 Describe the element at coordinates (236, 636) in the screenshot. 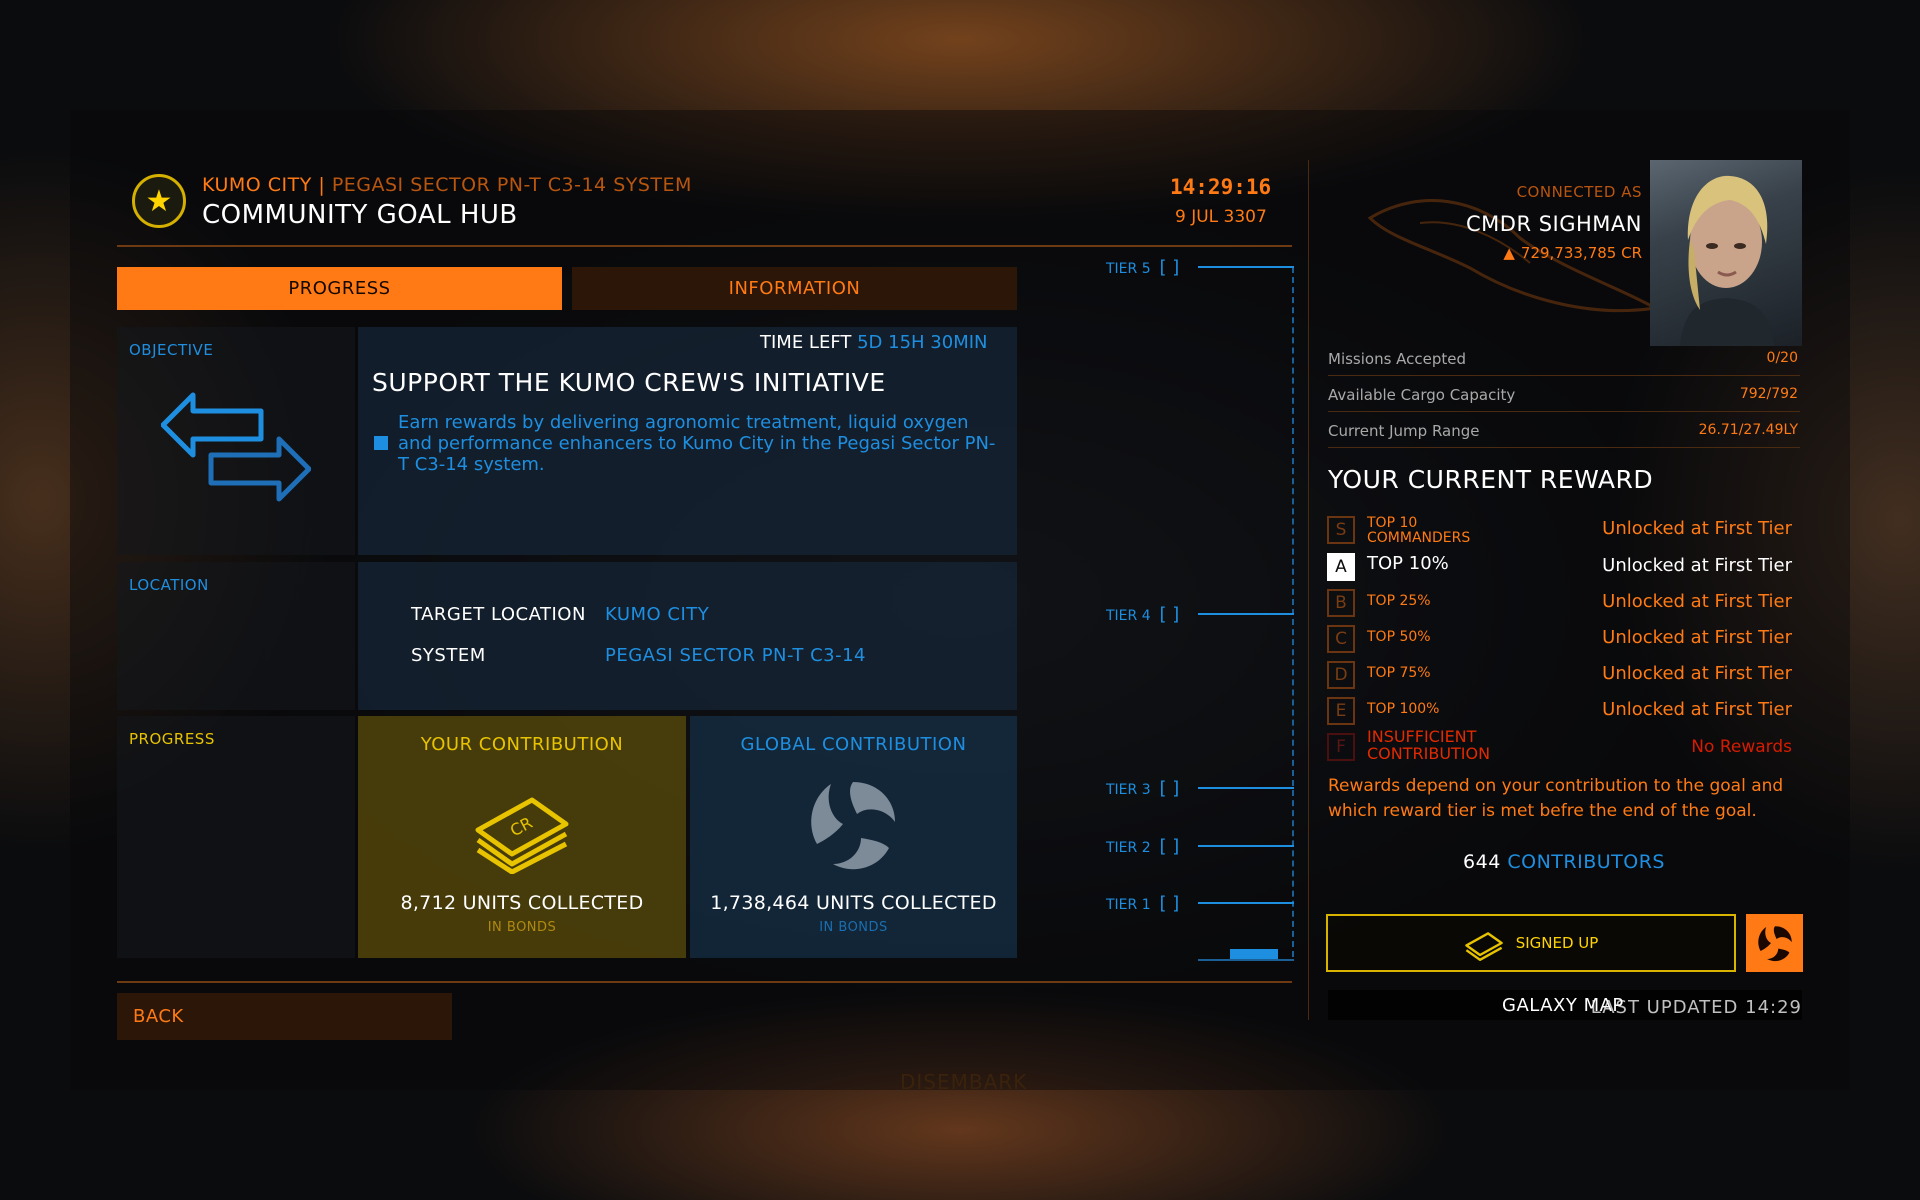

I see `location-section: LOCATION` at that location.